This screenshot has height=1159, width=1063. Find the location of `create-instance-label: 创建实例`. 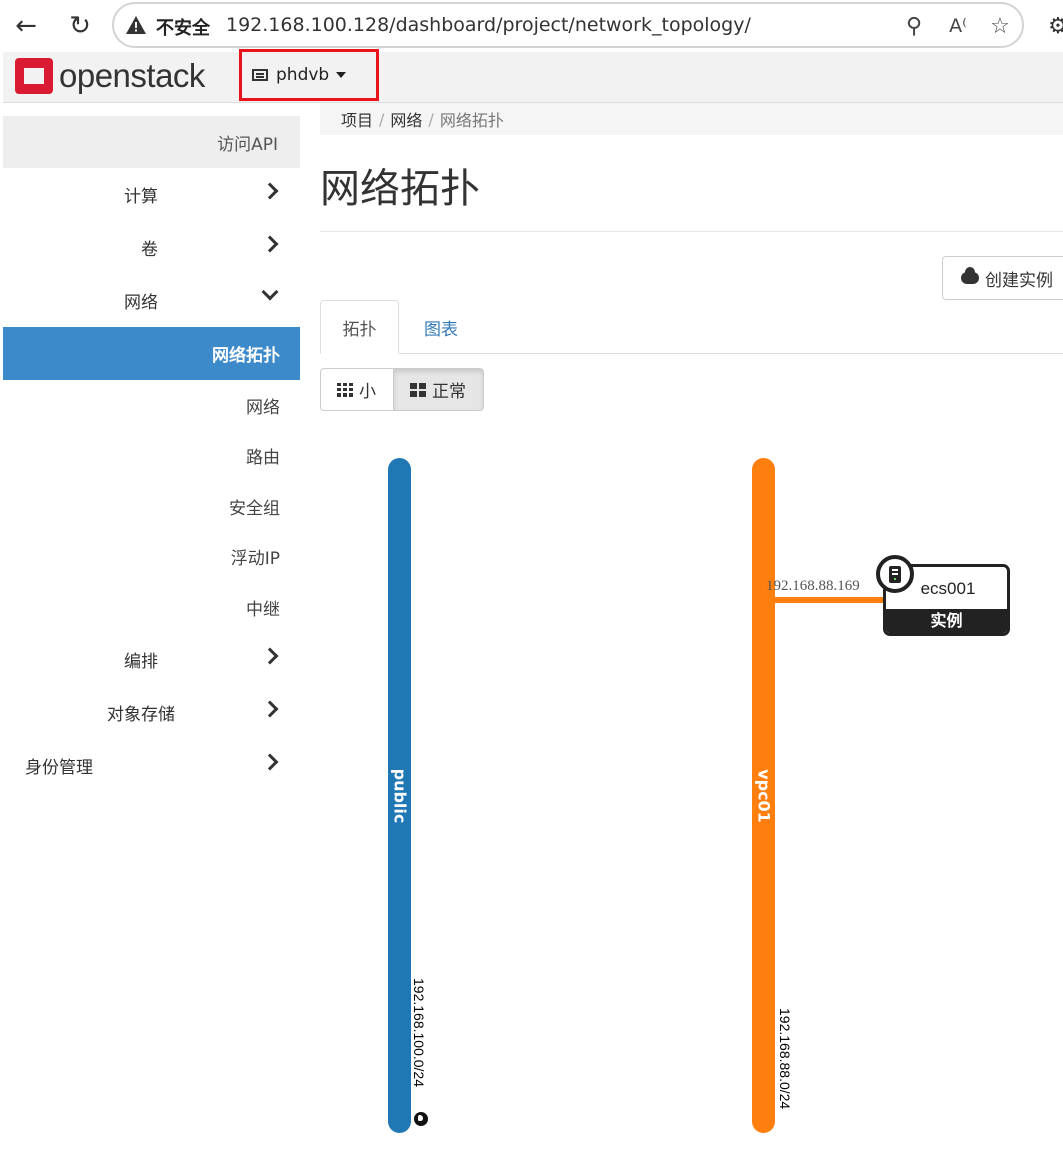

create-instance-label: 创建实例 is located at coordinates (1019, 280).